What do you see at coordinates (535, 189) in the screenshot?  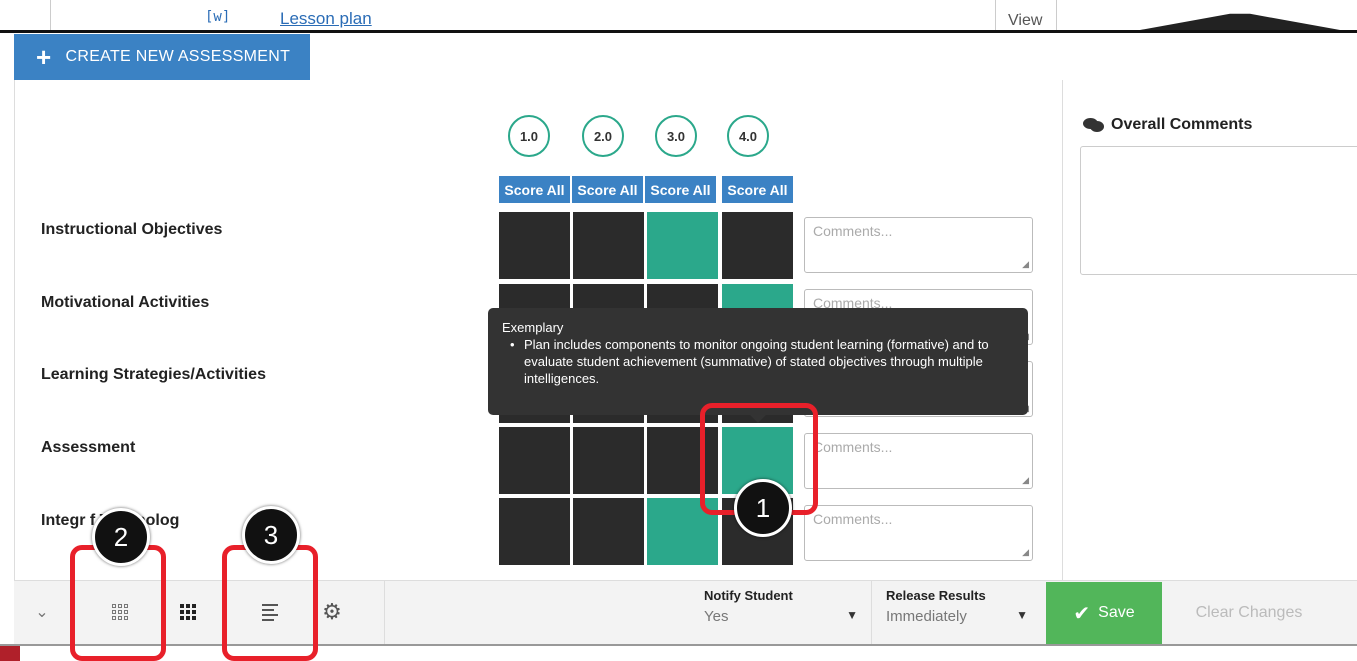 I see `score-all-level-1-button: Score All` at bounding box center [535, 189].